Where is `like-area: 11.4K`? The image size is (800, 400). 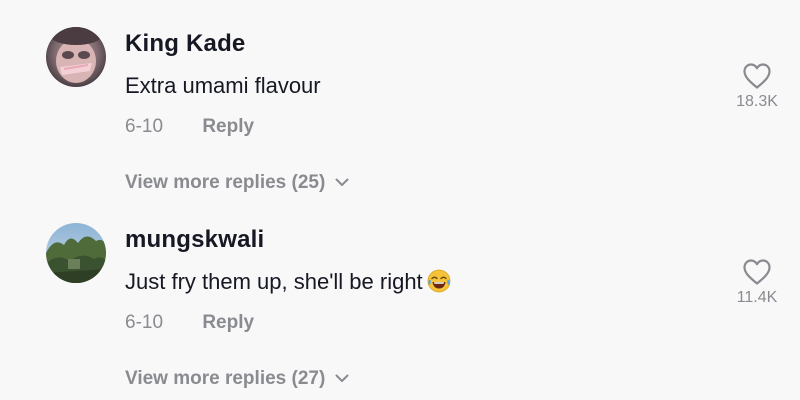
like-area: 11.4K is located at coordinates (757, 282).